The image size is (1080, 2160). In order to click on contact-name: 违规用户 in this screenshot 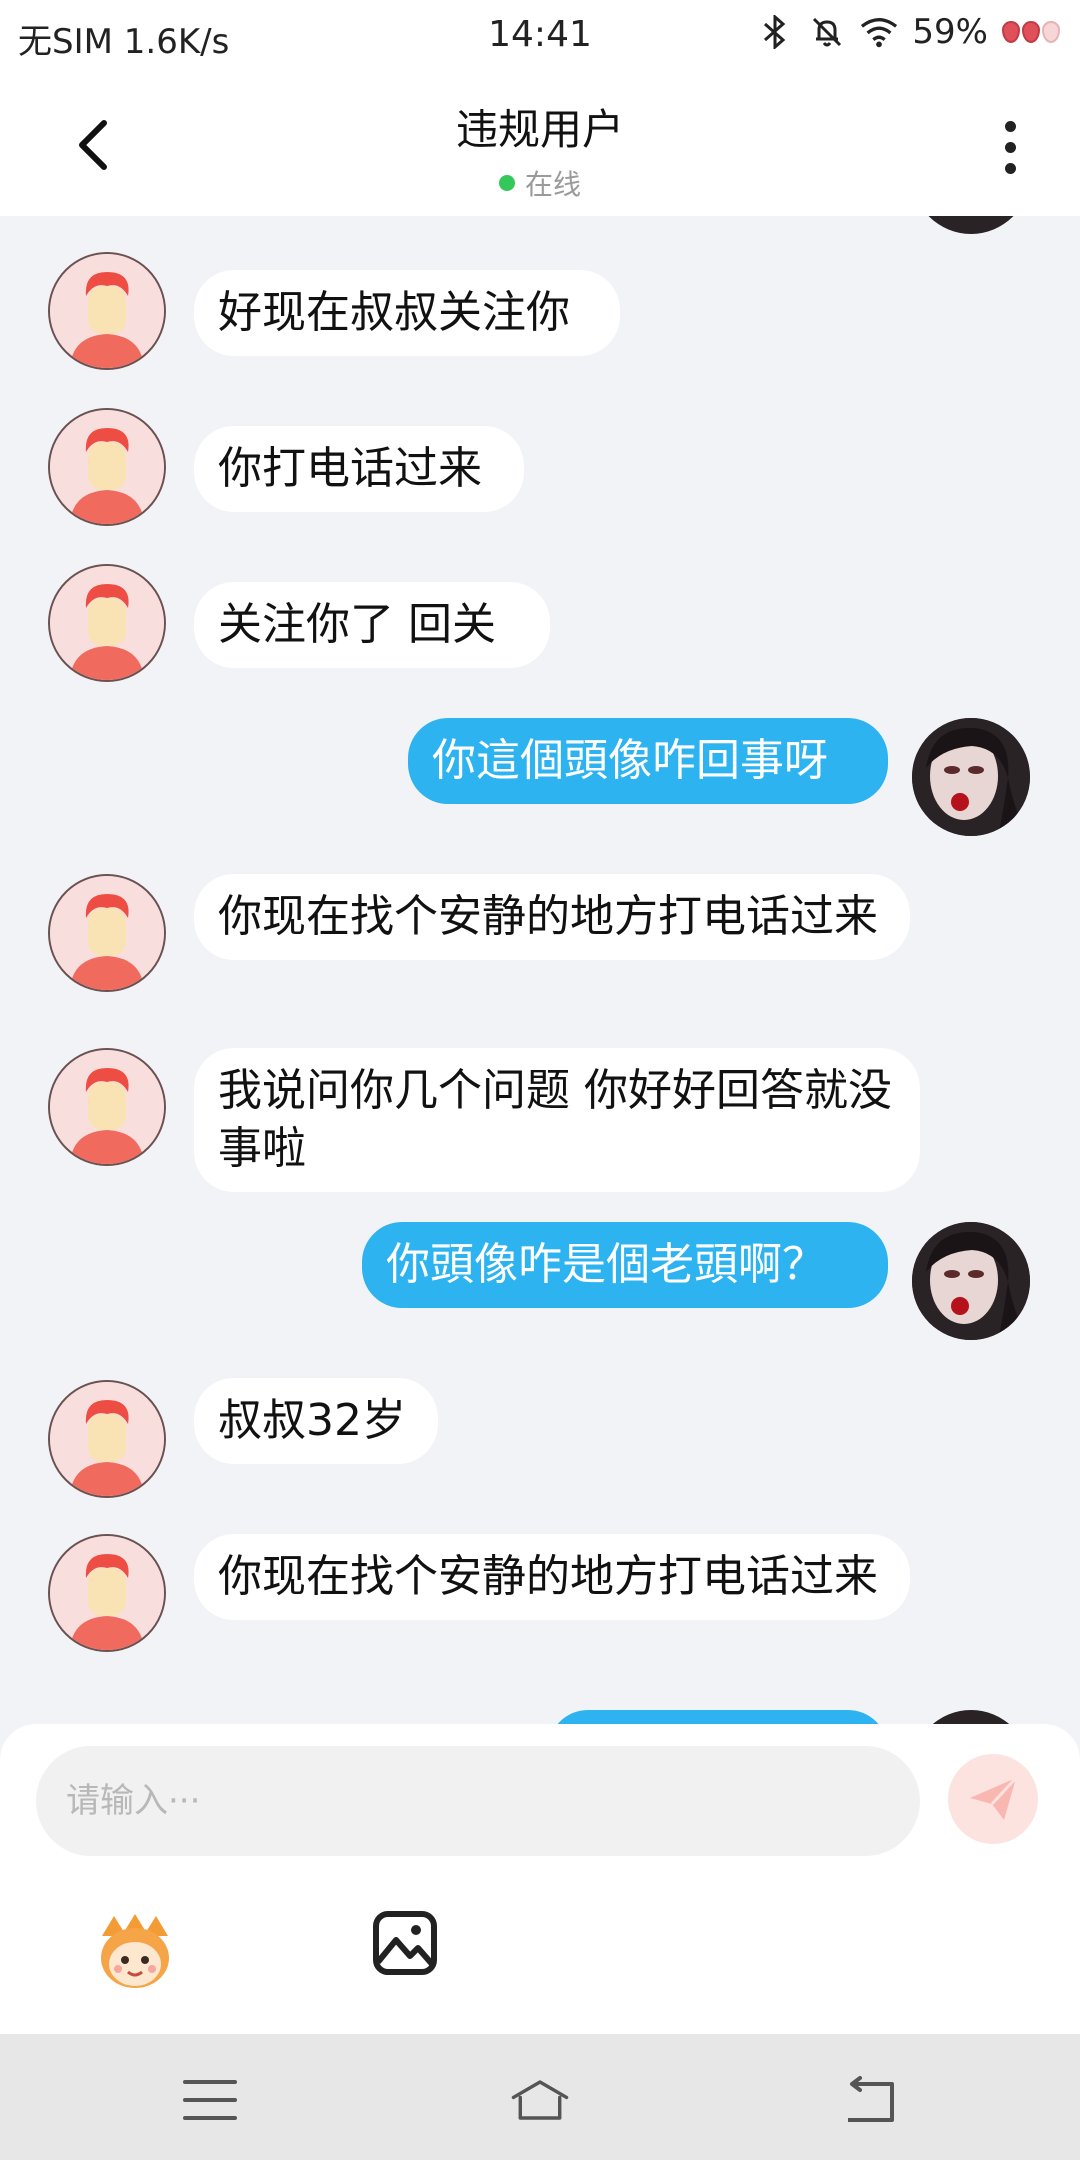, I will do `click(539, 129)`.